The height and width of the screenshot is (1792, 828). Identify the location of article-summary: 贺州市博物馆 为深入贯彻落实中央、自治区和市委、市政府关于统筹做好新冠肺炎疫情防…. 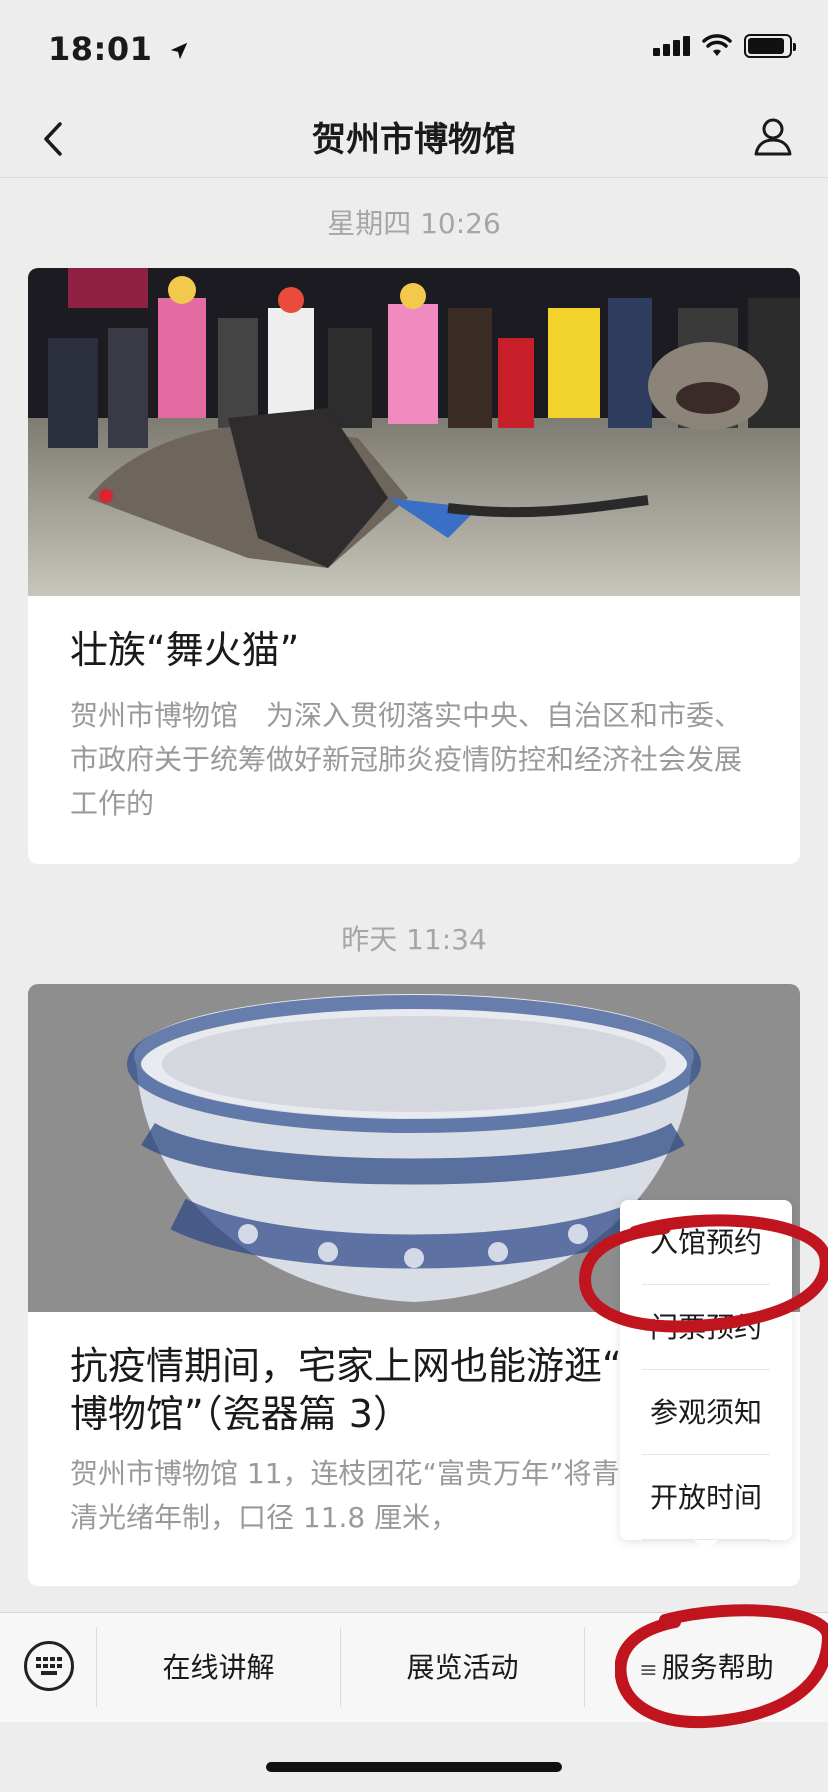
(406, 759).